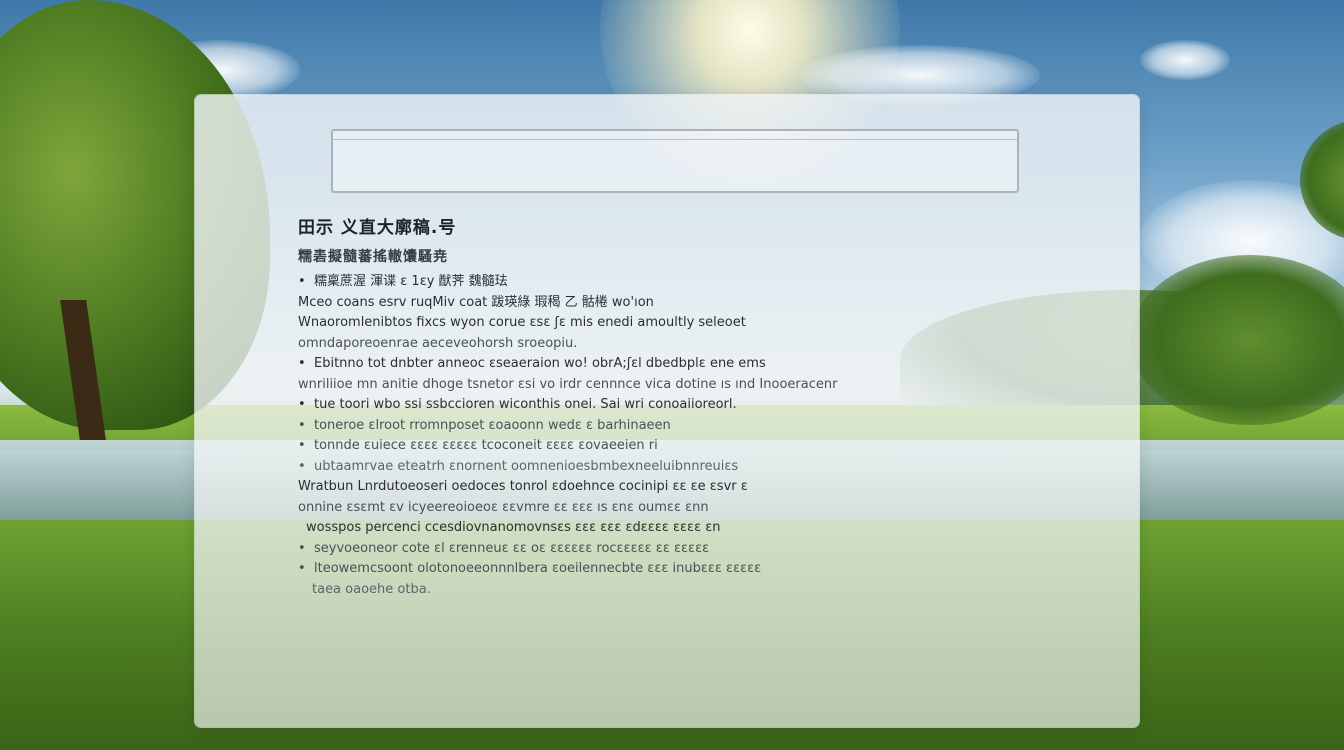 This screenshot has height=750, width=1344. What do you see at coordinates (438, 343) in the screenshot?
I see `content-line: omndaporeoenrae aeceveohorsh sroeopiu.` at bounding box center [438, 343].